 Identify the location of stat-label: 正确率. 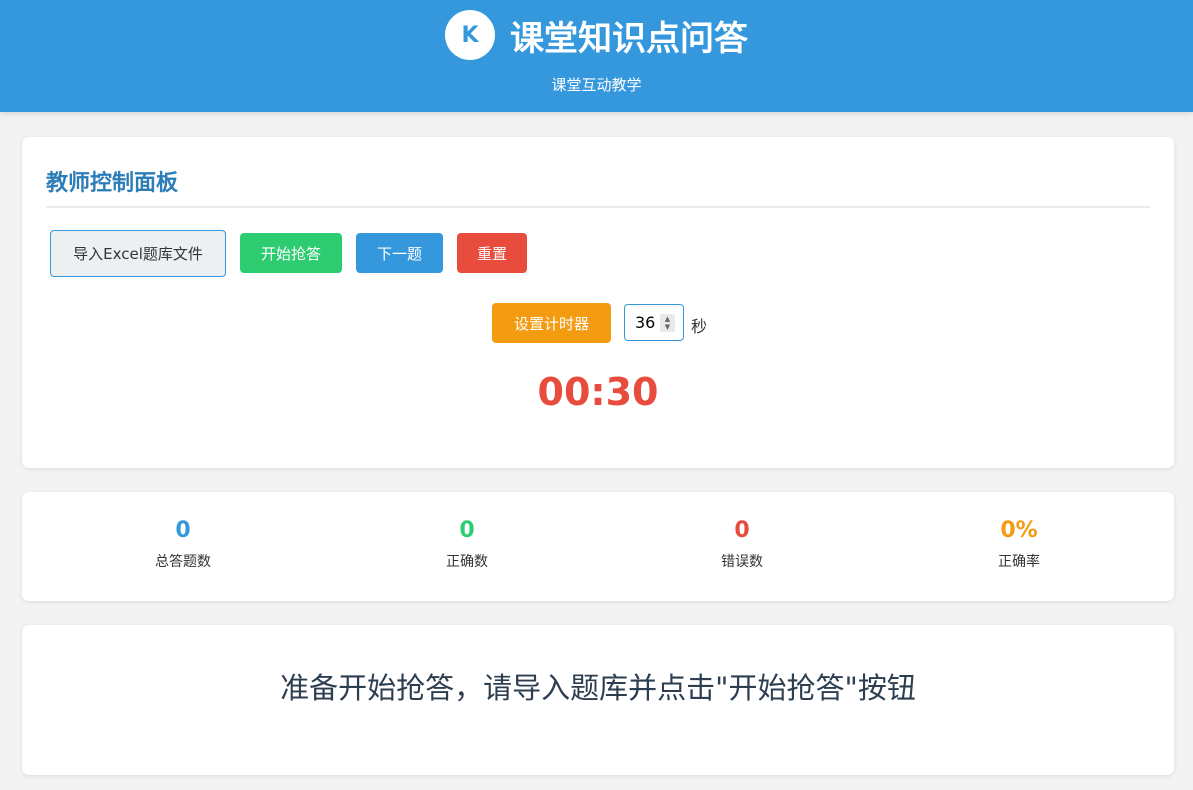
(1019, 562).